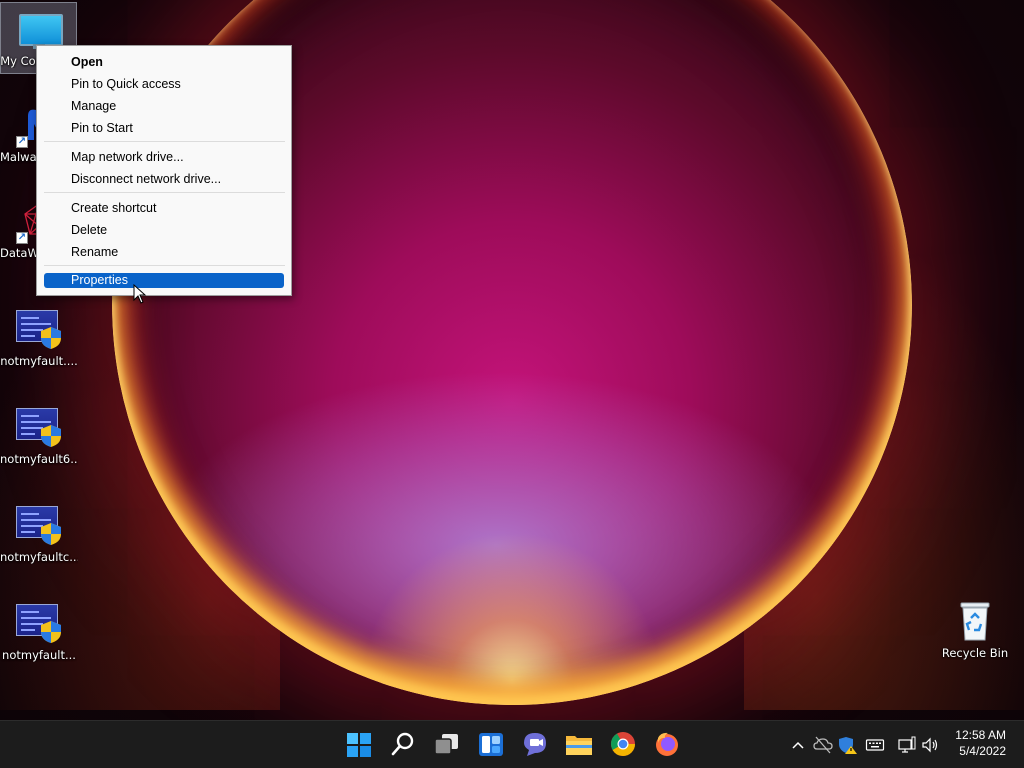 Image resolution: width=1024 pixels, height=768 pixels. I want to click on task-view-icon, so click(447, 744).